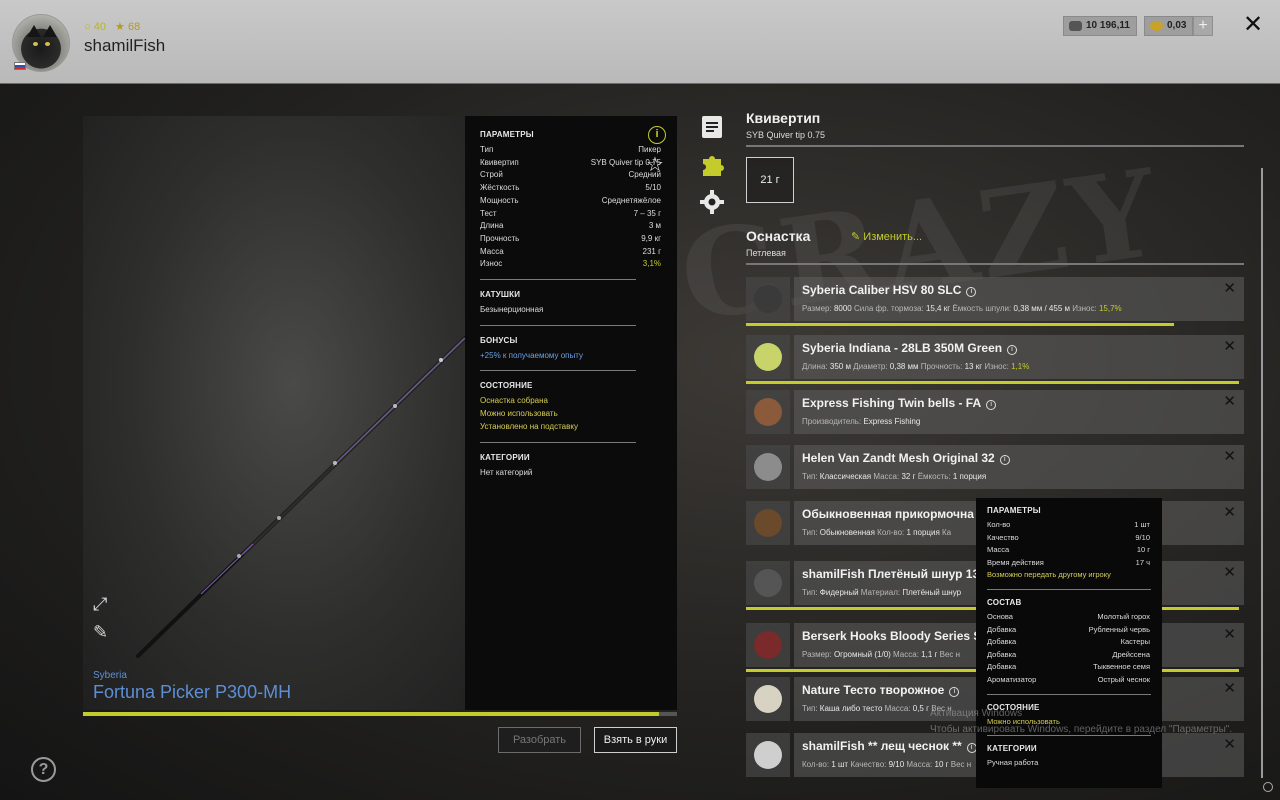  What do you see at coordinates (818, 654) in the screenshot?
I see `item-meta-label: Размер:` at bounding box center [818, 654].